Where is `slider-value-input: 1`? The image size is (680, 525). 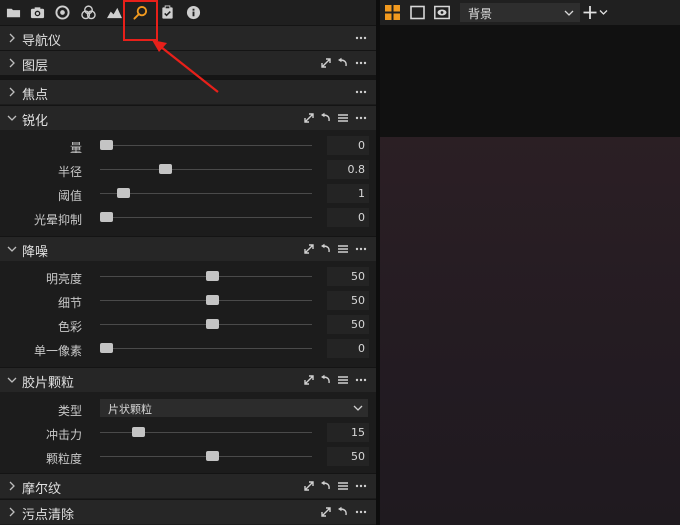 slider-value-input: 1 is located at coordinates (348, 193).